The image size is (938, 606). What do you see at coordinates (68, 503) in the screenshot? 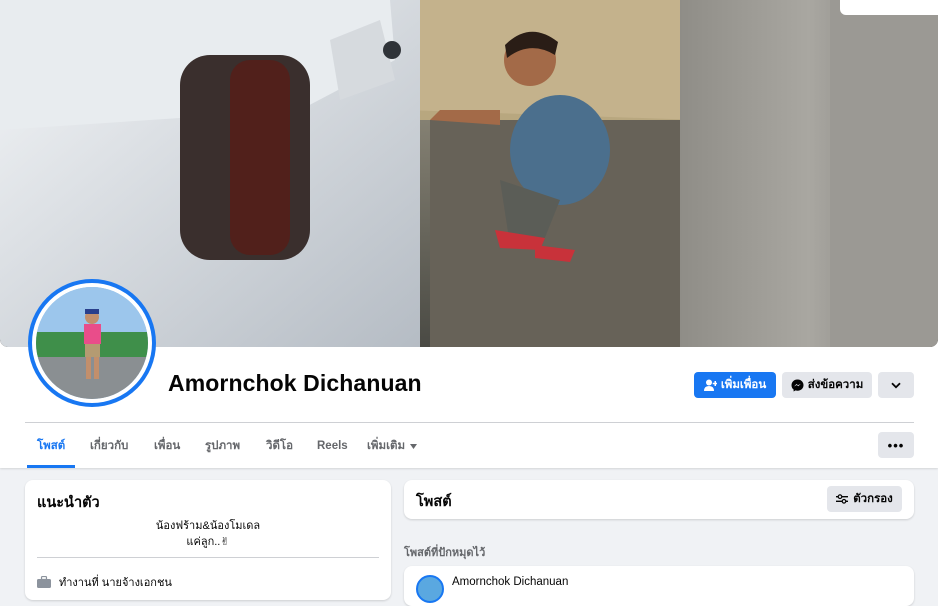
I see `intro-title: แนะนำตัว` at bounding box center [68, 503].